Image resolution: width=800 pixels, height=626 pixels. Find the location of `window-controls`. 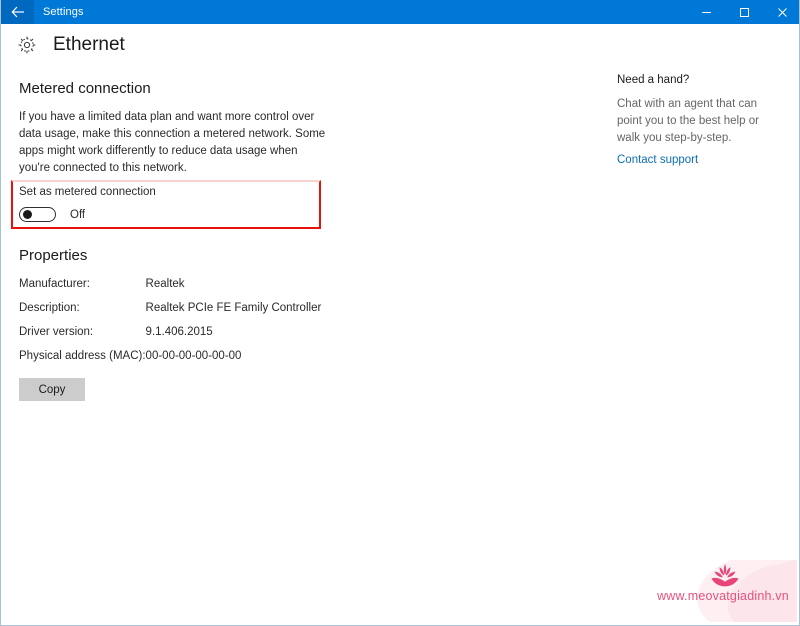

window-controls is located at coordinates (743, 12).